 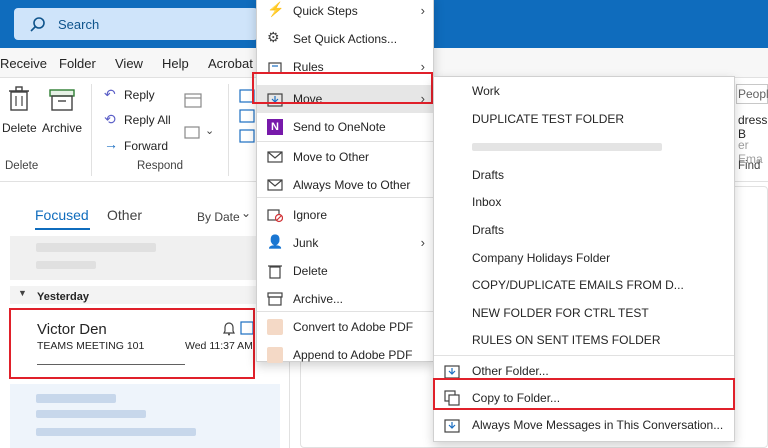 What do you see at coordinates (325, 11) in the screenshot?
I see `menu-item-label: Quick Steps` at bounding box center [325, 11].